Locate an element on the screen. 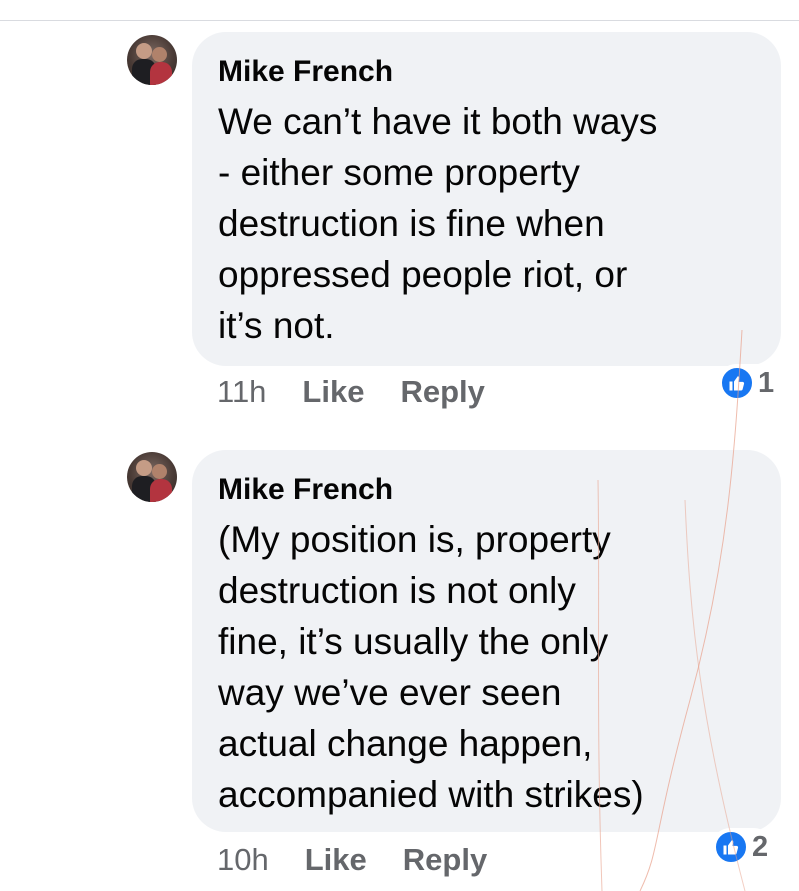  comment-line: - either some property is located at coordinates (399, 172).